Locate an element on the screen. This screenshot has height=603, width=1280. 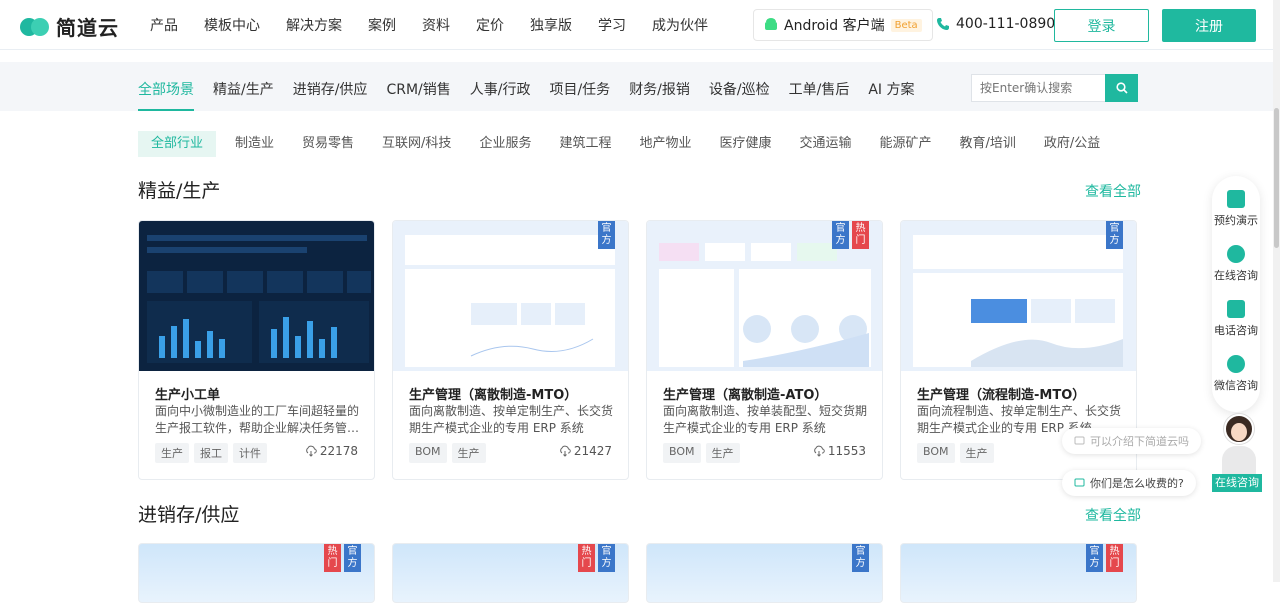
card-title: 生产管理（流程制造-MTO） is located at coordinates (1001, 395).